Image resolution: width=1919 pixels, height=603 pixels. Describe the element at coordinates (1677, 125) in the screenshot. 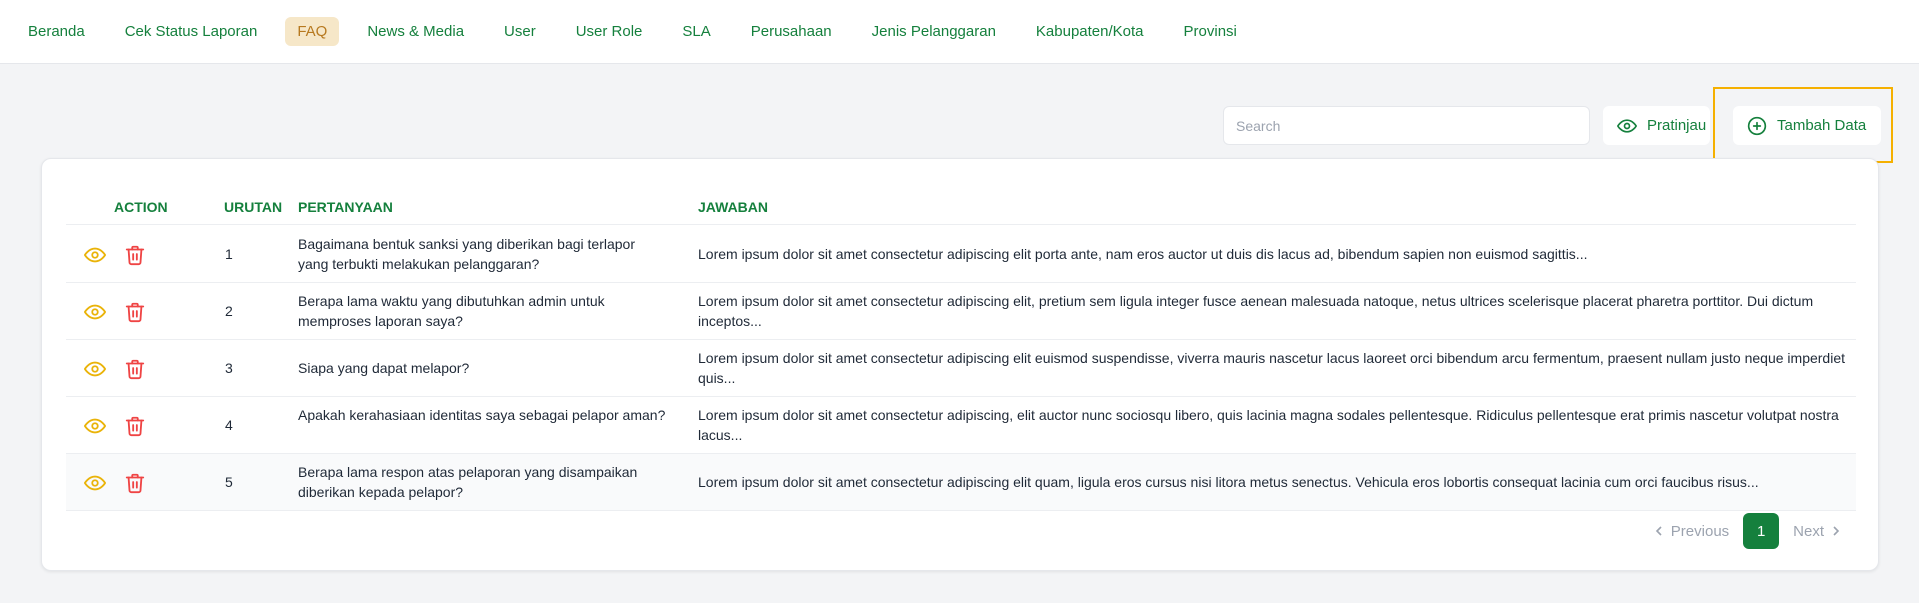

I see `preview-button-label: Pratinjau` at that location.